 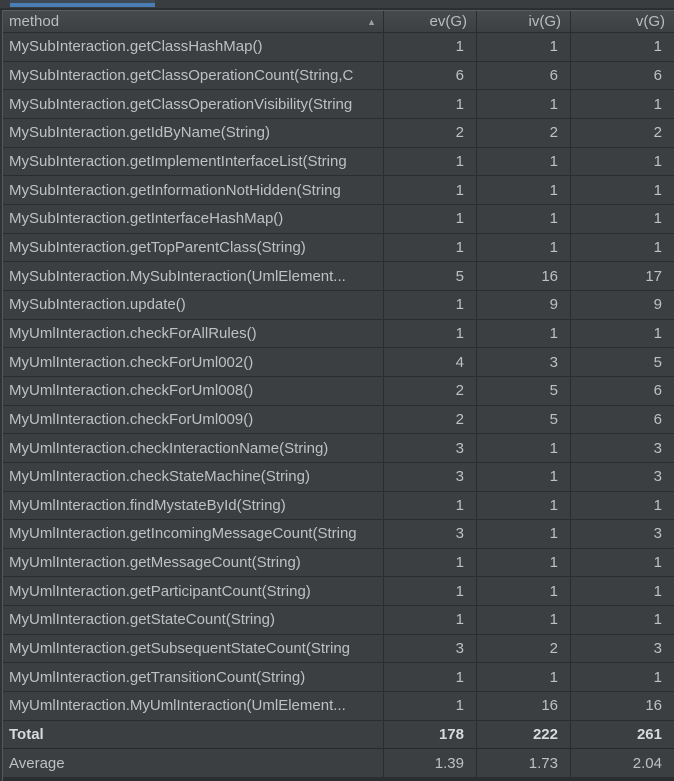 I want to click on table-row: MyUmlInteraction.checkForUml002() 4 3 5, so click(x=337, y=362).